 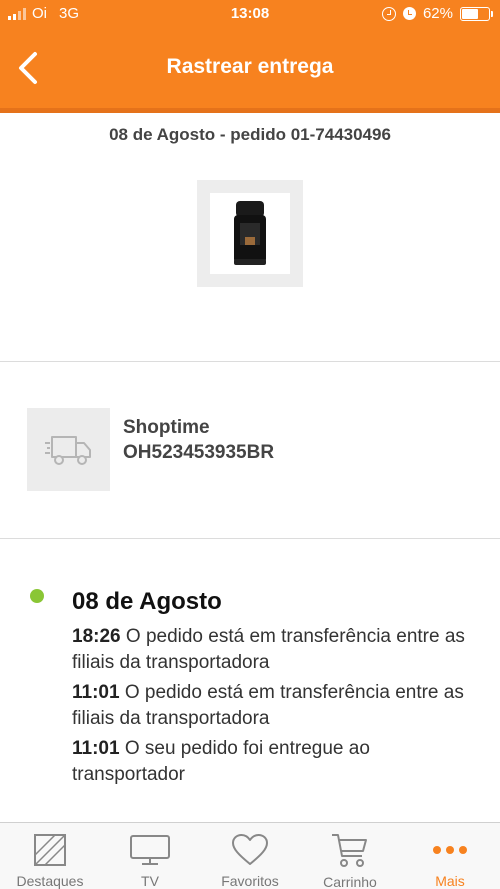 What do you see at coordinates (350, 850) in the screenshot?
I see `cart-icon` at bounding box center [350, 850].